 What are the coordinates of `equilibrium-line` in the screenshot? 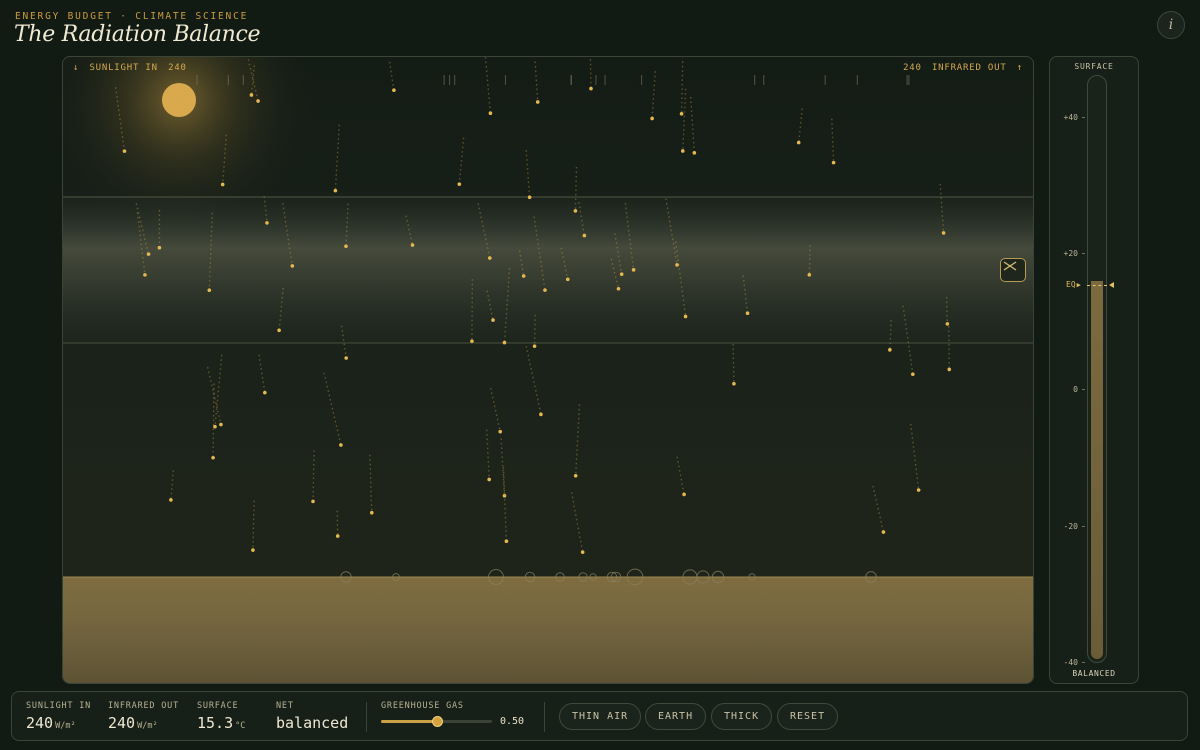 It's located at (1097, 286).